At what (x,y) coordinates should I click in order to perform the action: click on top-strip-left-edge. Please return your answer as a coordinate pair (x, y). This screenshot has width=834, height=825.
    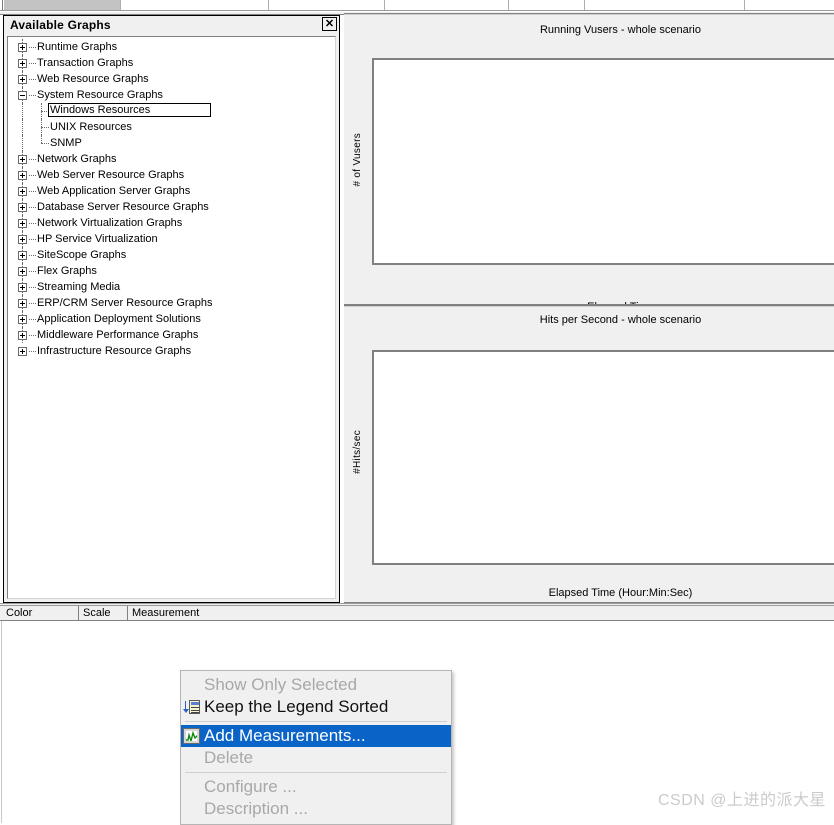
    Looking at the image, I should click on (1, 5).